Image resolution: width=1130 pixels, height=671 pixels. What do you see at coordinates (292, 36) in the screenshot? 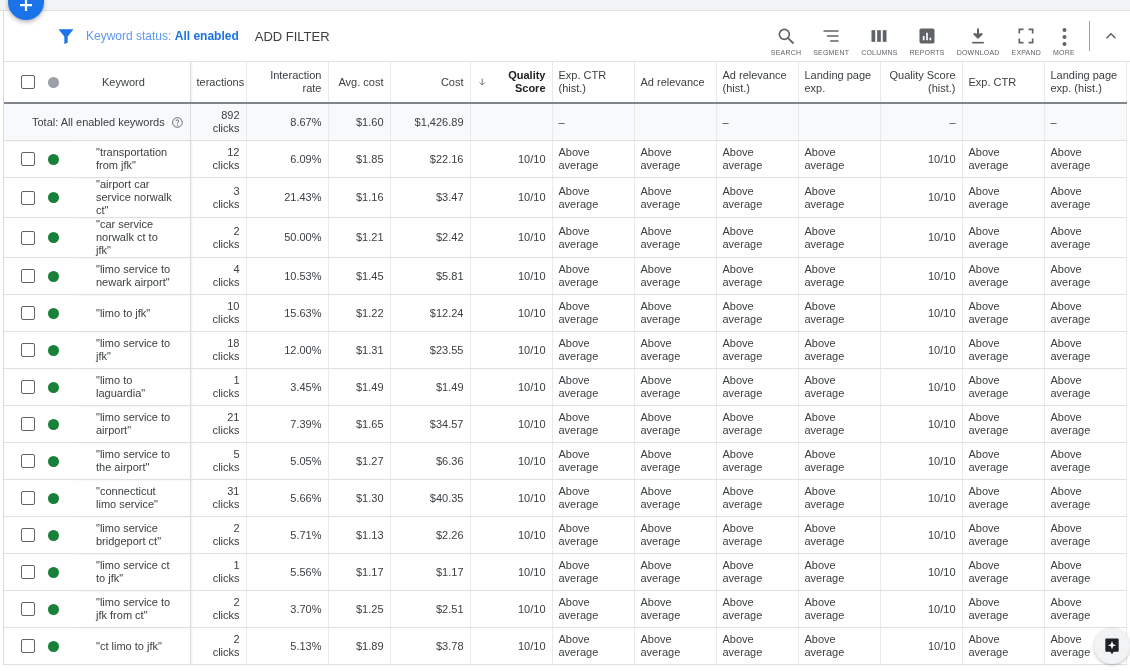
I see `add-filter-button: ADD FILTER` at bounding box center [292, 36].